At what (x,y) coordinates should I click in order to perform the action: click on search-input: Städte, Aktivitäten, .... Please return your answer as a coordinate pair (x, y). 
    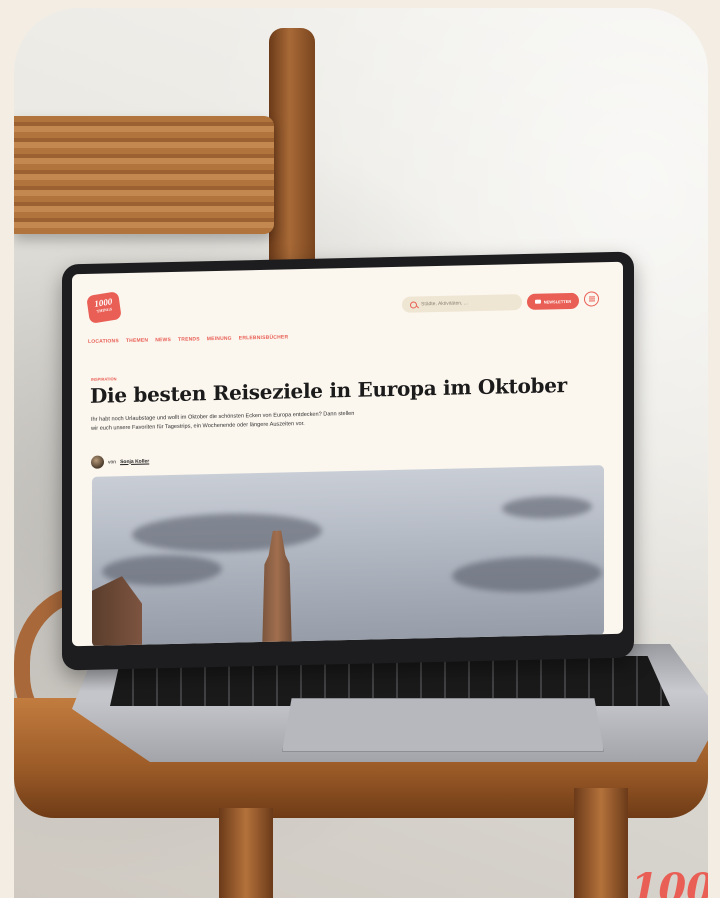
    Looking at the image, I should click on (462, 303).